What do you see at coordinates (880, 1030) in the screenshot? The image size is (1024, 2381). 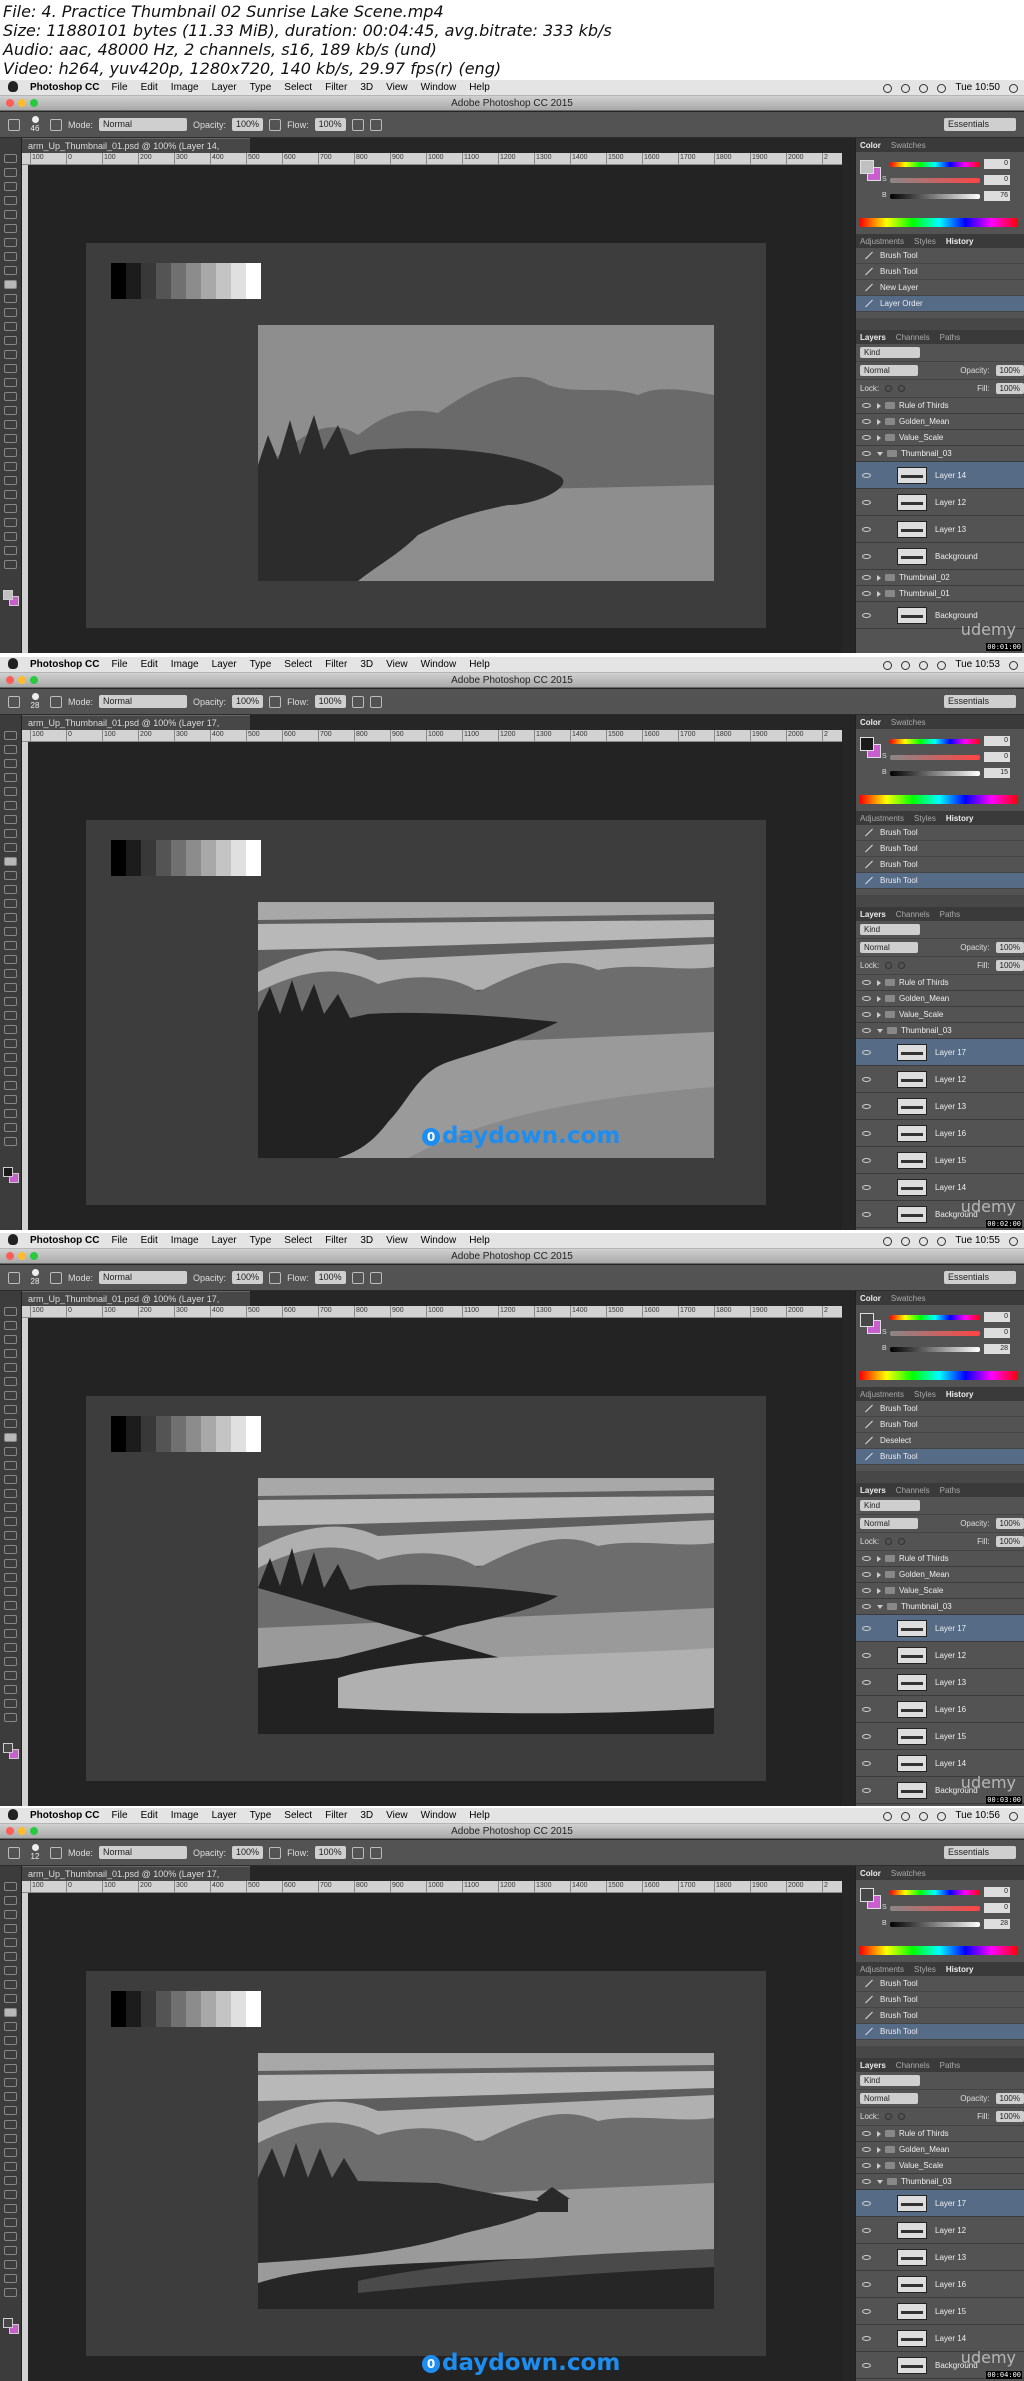 I see `chevron-down-icon` at bounding box center [880, 1030].